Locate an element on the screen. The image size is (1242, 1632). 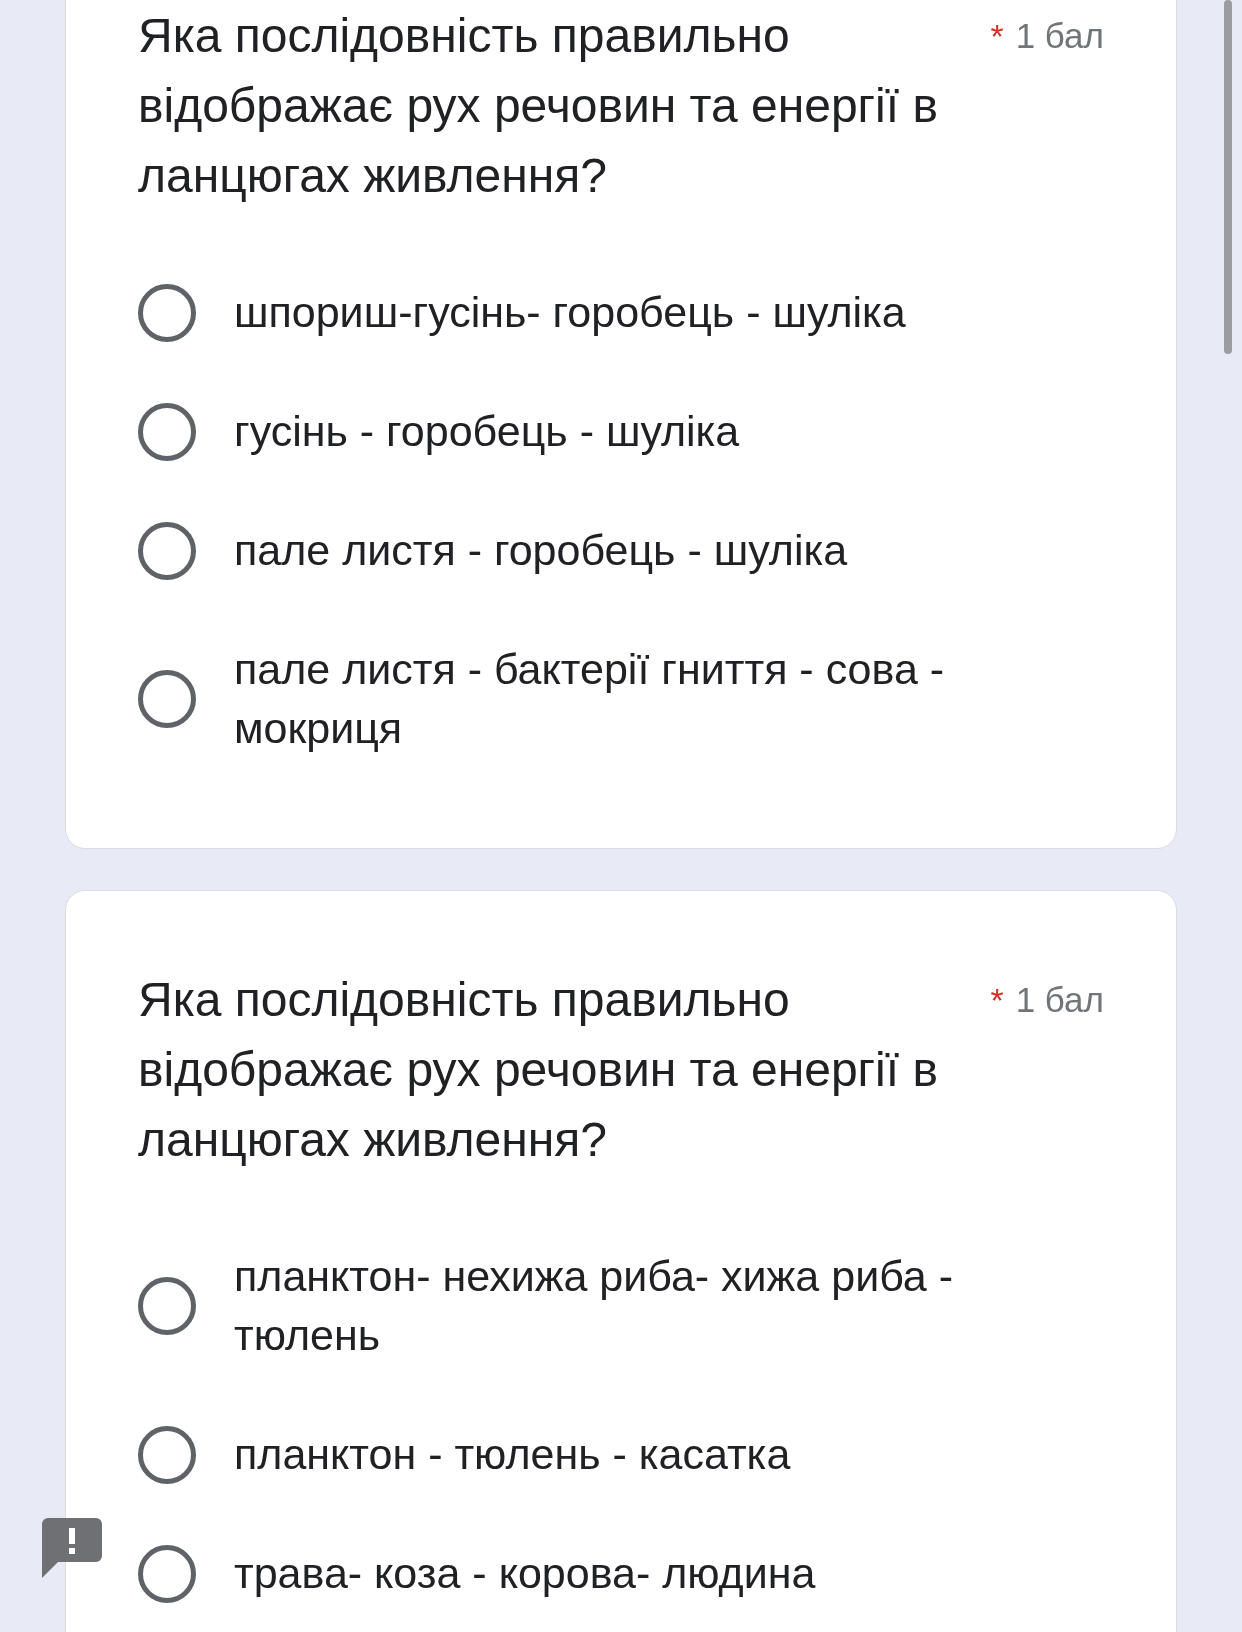
option-label: планктон - тюлень - касатка is located at coordinates (513, 1454).